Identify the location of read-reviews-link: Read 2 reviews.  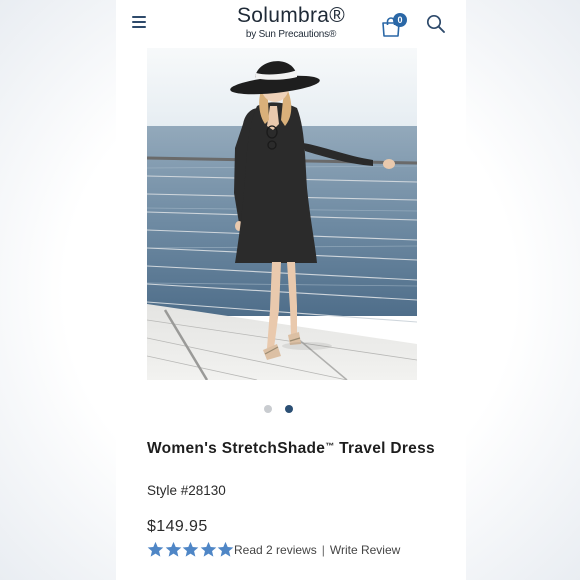
(275, 550).